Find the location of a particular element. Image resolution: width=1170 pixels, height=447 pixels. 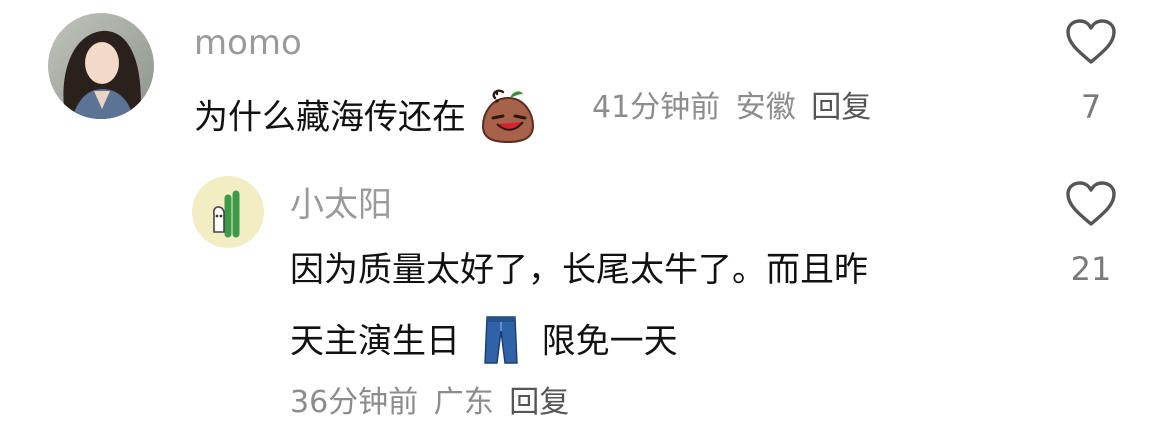

reply-button: 回复 is located at coordinates (841, 107).